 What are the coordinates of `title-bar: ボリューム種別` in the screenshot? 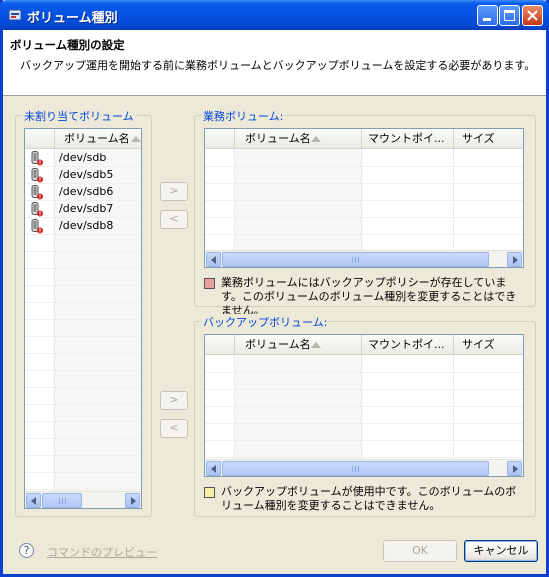 It's located at (274, 15).